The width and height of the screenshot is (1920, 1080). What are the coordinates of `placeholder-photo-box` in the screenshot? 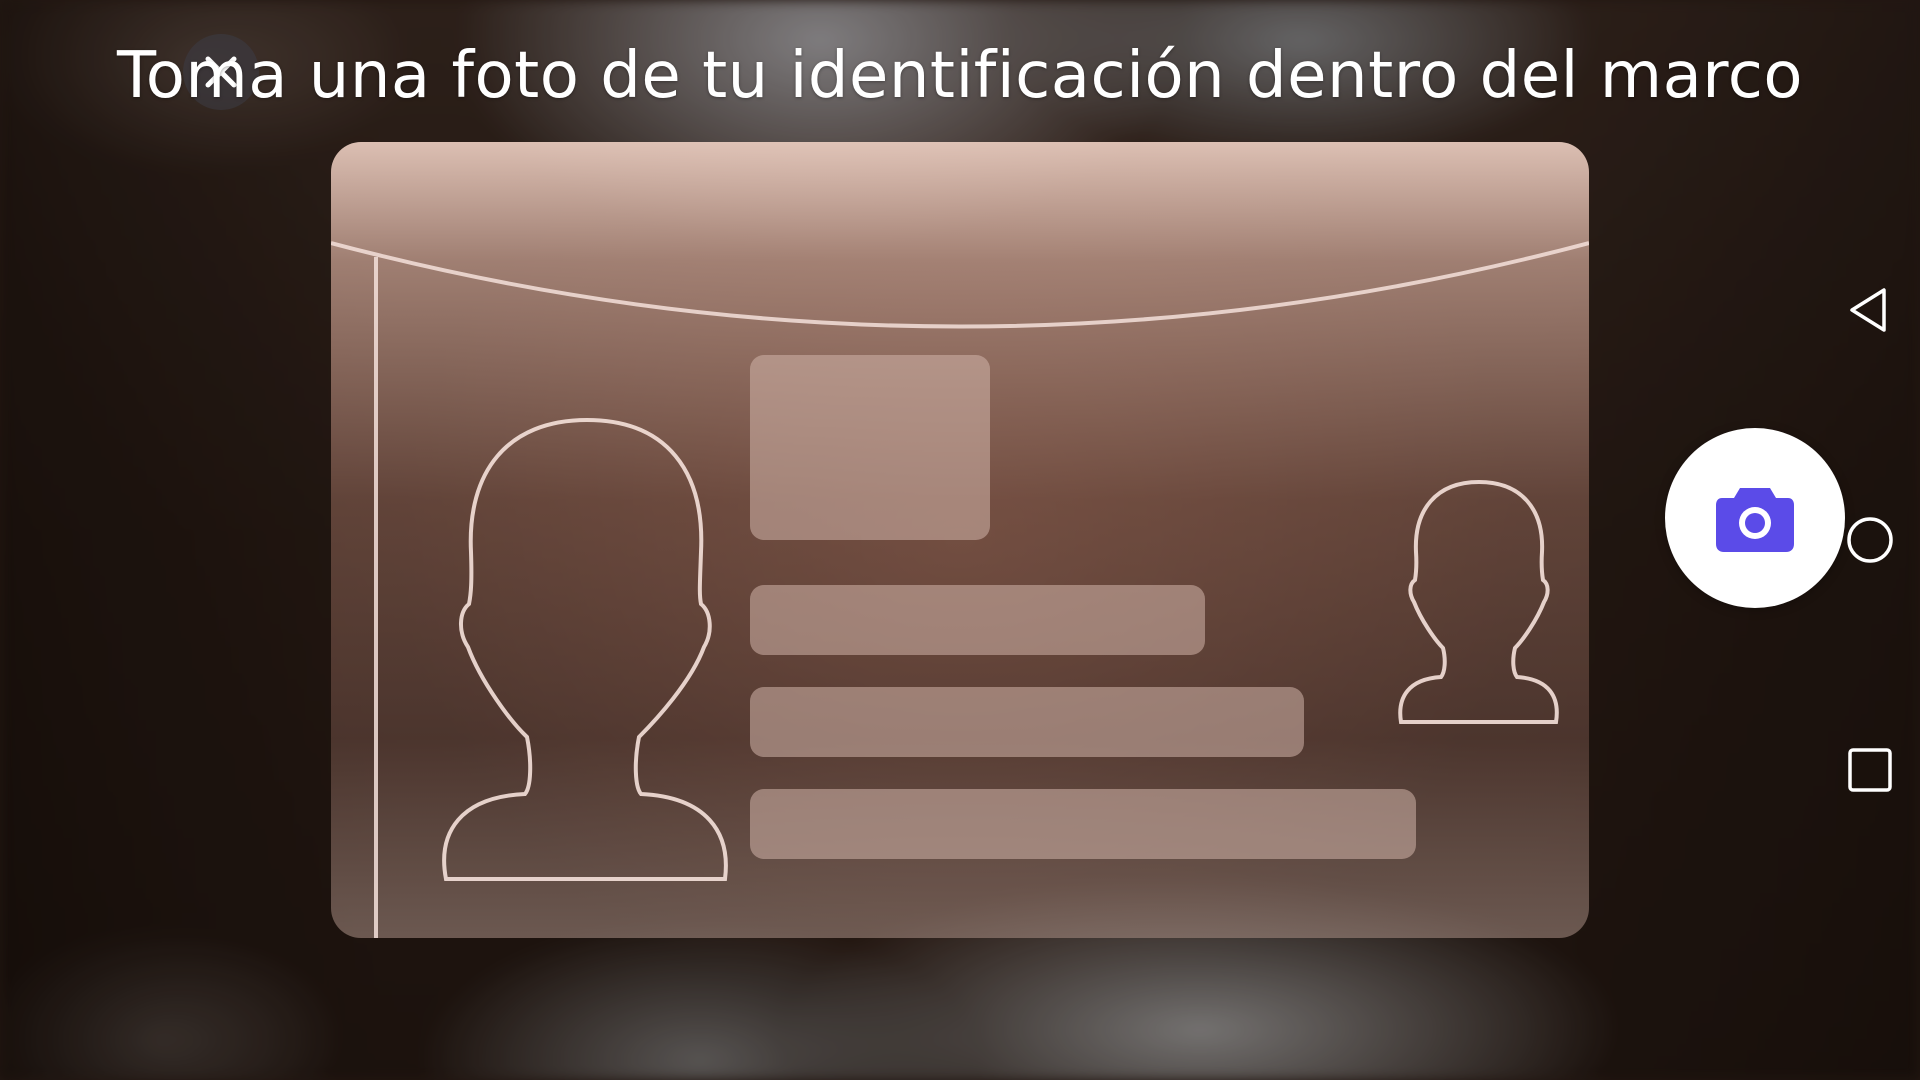 It's located at (870, 447).